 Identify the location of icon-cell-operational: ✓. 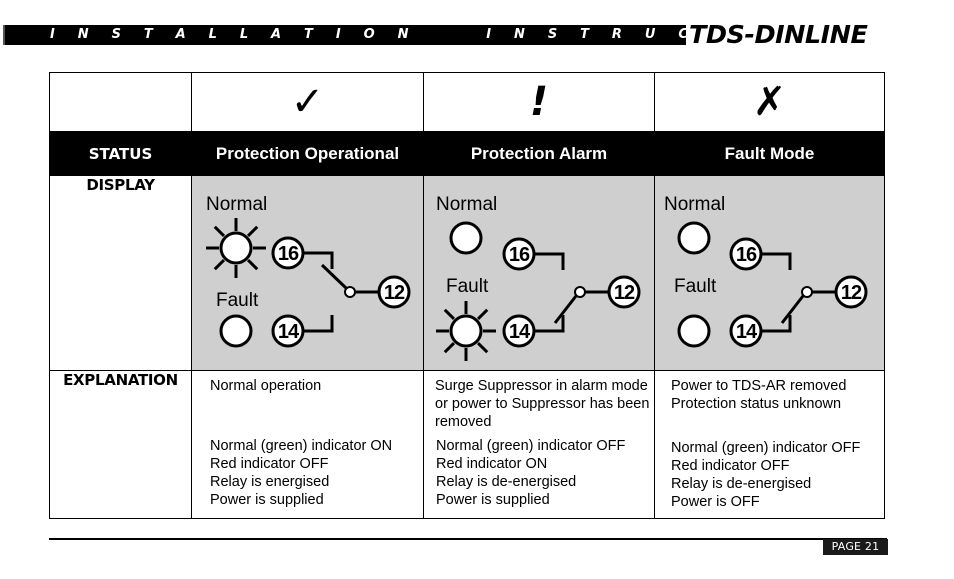
(307, 102).